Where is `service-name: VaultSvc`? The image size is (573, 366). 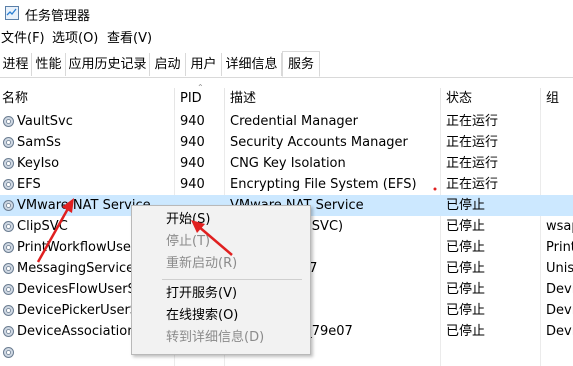 service-name: VaultSvc is located at coordinates (45, 121).